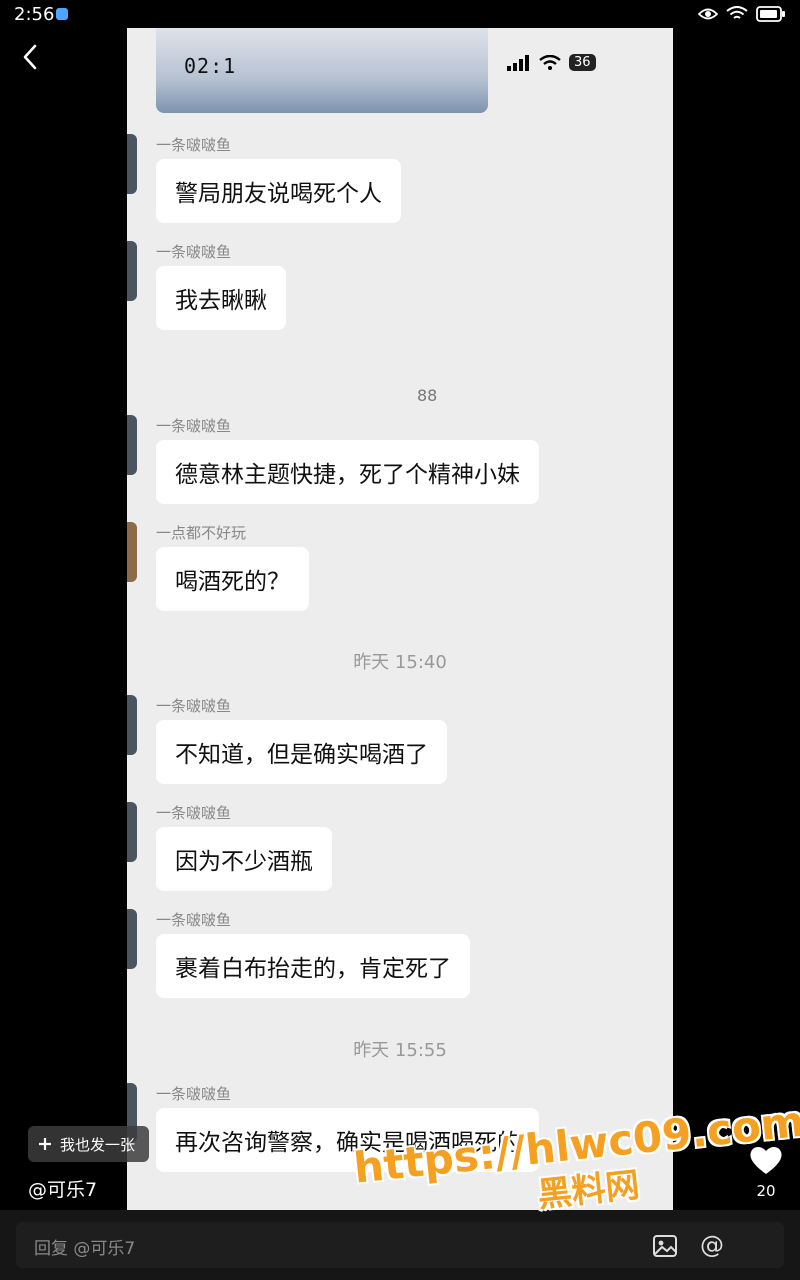 The height and width of the screenshot is (1280, 800). Describe the element at coordinates (708, 14) in the screenshot. I see `eye-icon` at that location.